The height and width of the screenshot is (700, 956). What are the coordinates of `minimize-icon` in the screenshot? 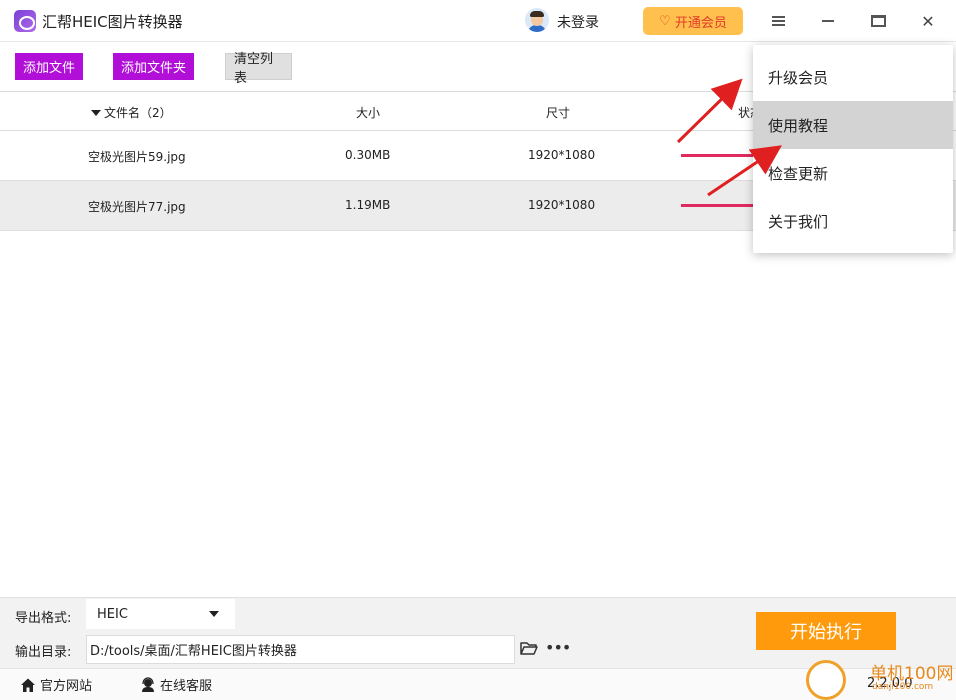 It's located at (828, 21).